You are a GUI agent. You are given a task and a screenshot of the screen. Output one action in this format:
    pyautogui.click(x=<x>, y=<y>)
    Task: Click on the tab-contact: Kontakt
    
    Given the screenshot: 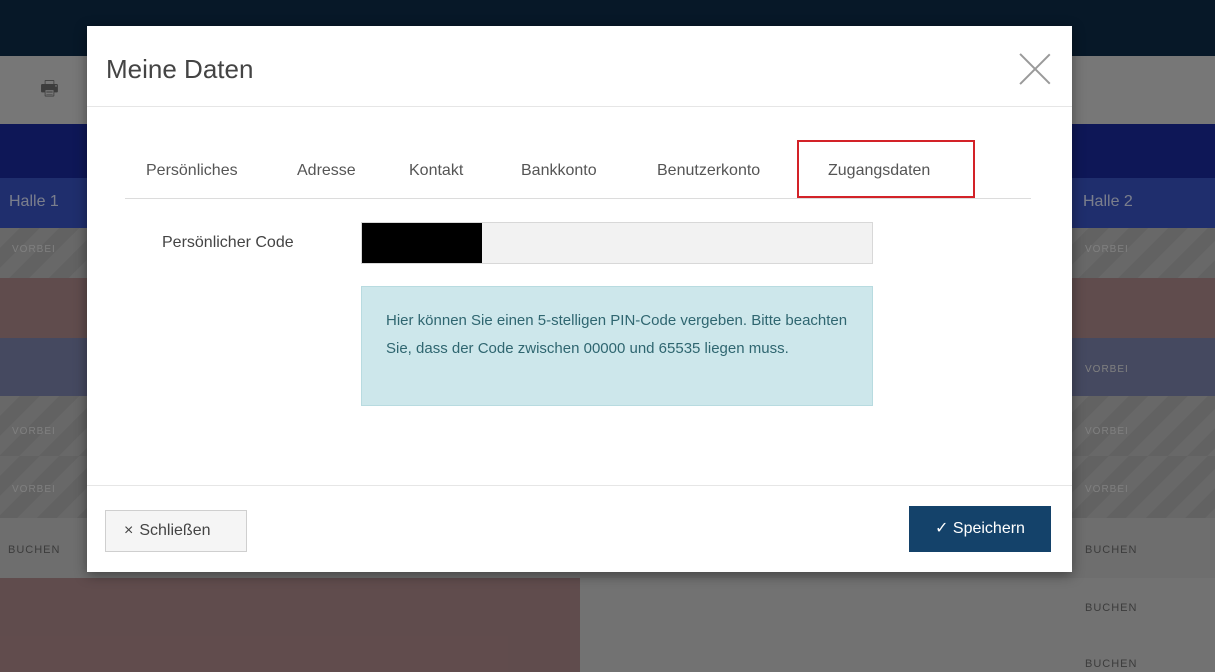 What is the action you would take?
    pyautogui.click(x=436, y=171)
    